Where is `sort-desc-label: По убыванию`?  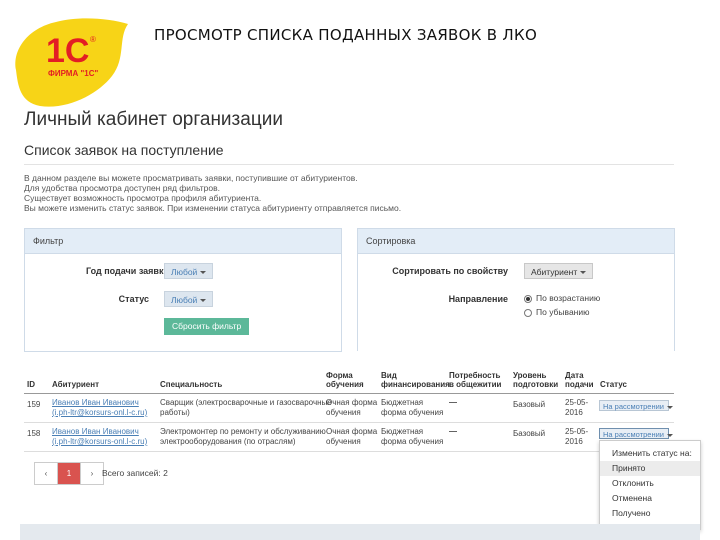 sort-desc-label: По убыванию is located at coordinates (563, 312).